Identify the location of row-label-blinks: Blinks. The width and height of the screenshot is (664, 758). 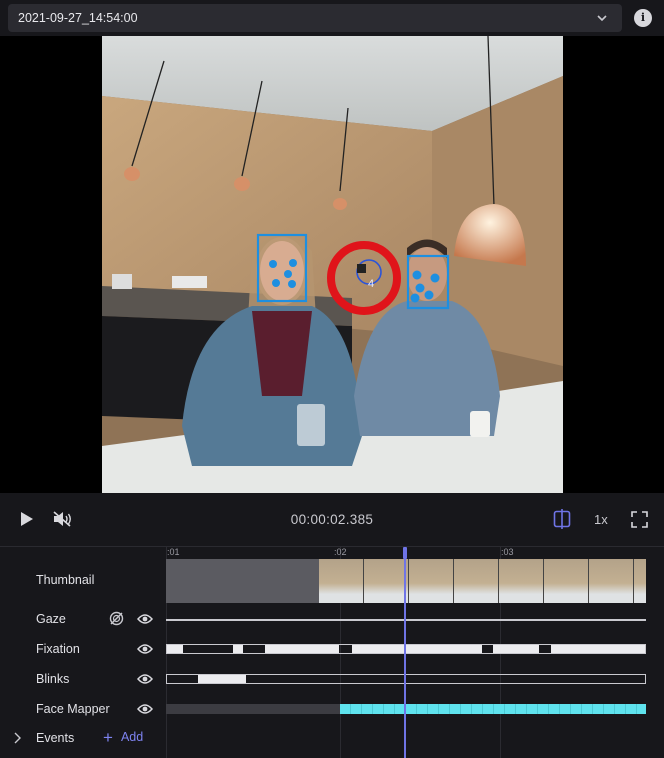
(53, 679).